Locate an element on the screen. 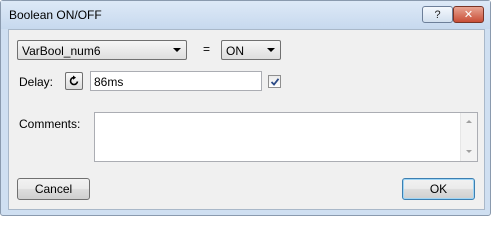 The height and width of the screenshot is (240, 491). help-icon: ? is located at coordinates (437, 14).